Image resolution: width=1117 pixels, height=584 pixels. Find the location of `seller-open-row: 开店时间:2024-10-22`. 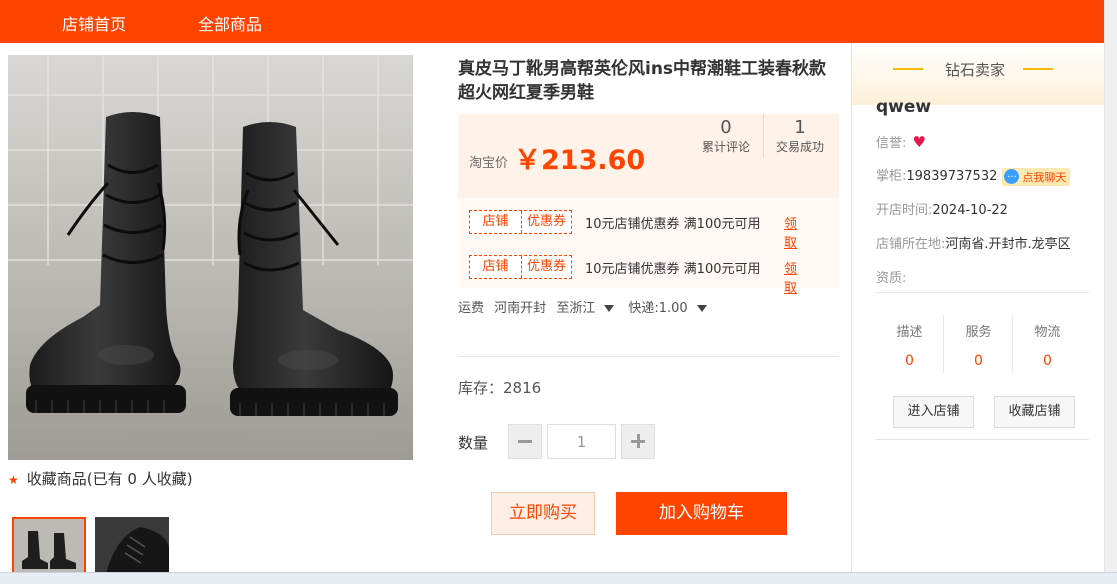

seller-open-row: 开店时间:2024-10-22 is located at coordinates (942, 208).